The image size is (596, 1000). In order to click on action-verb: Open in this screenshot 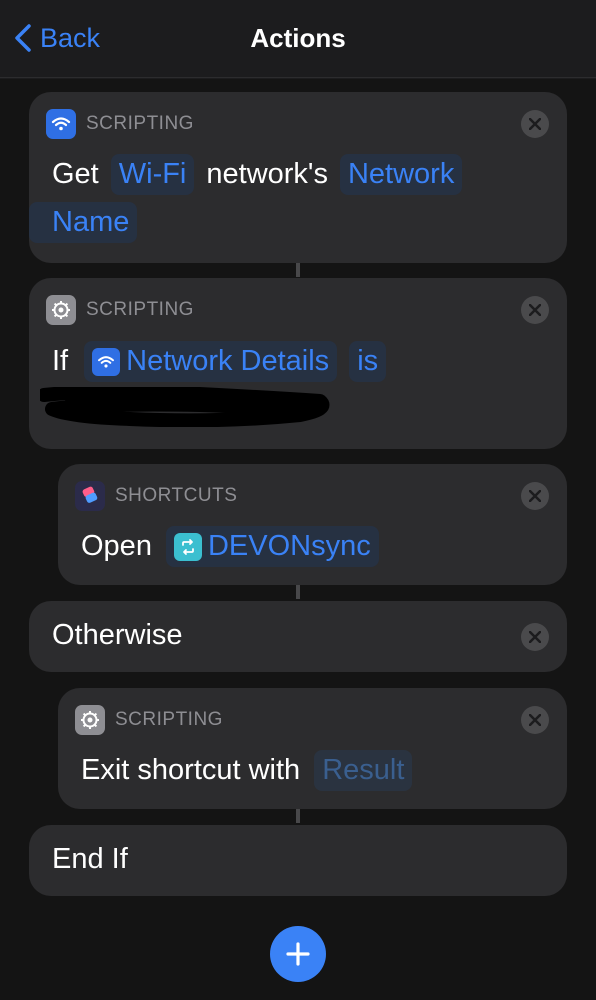, I will do `click(116, 546)`.